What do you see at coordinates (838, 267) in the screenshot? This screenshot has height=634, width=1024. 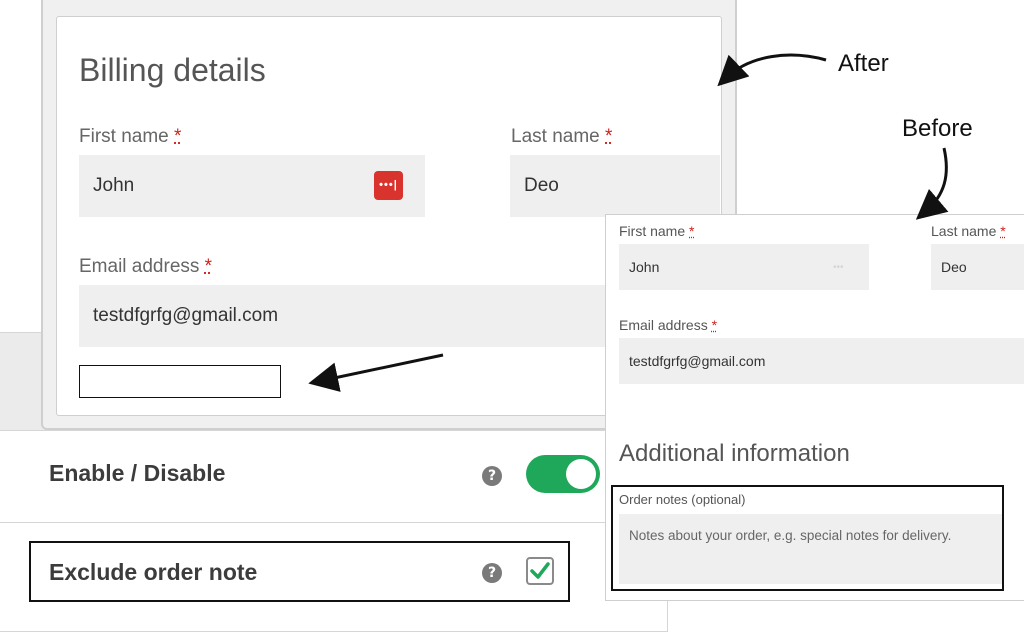 I see `password-dots-icon: •••` at bounding box center [838, 267].